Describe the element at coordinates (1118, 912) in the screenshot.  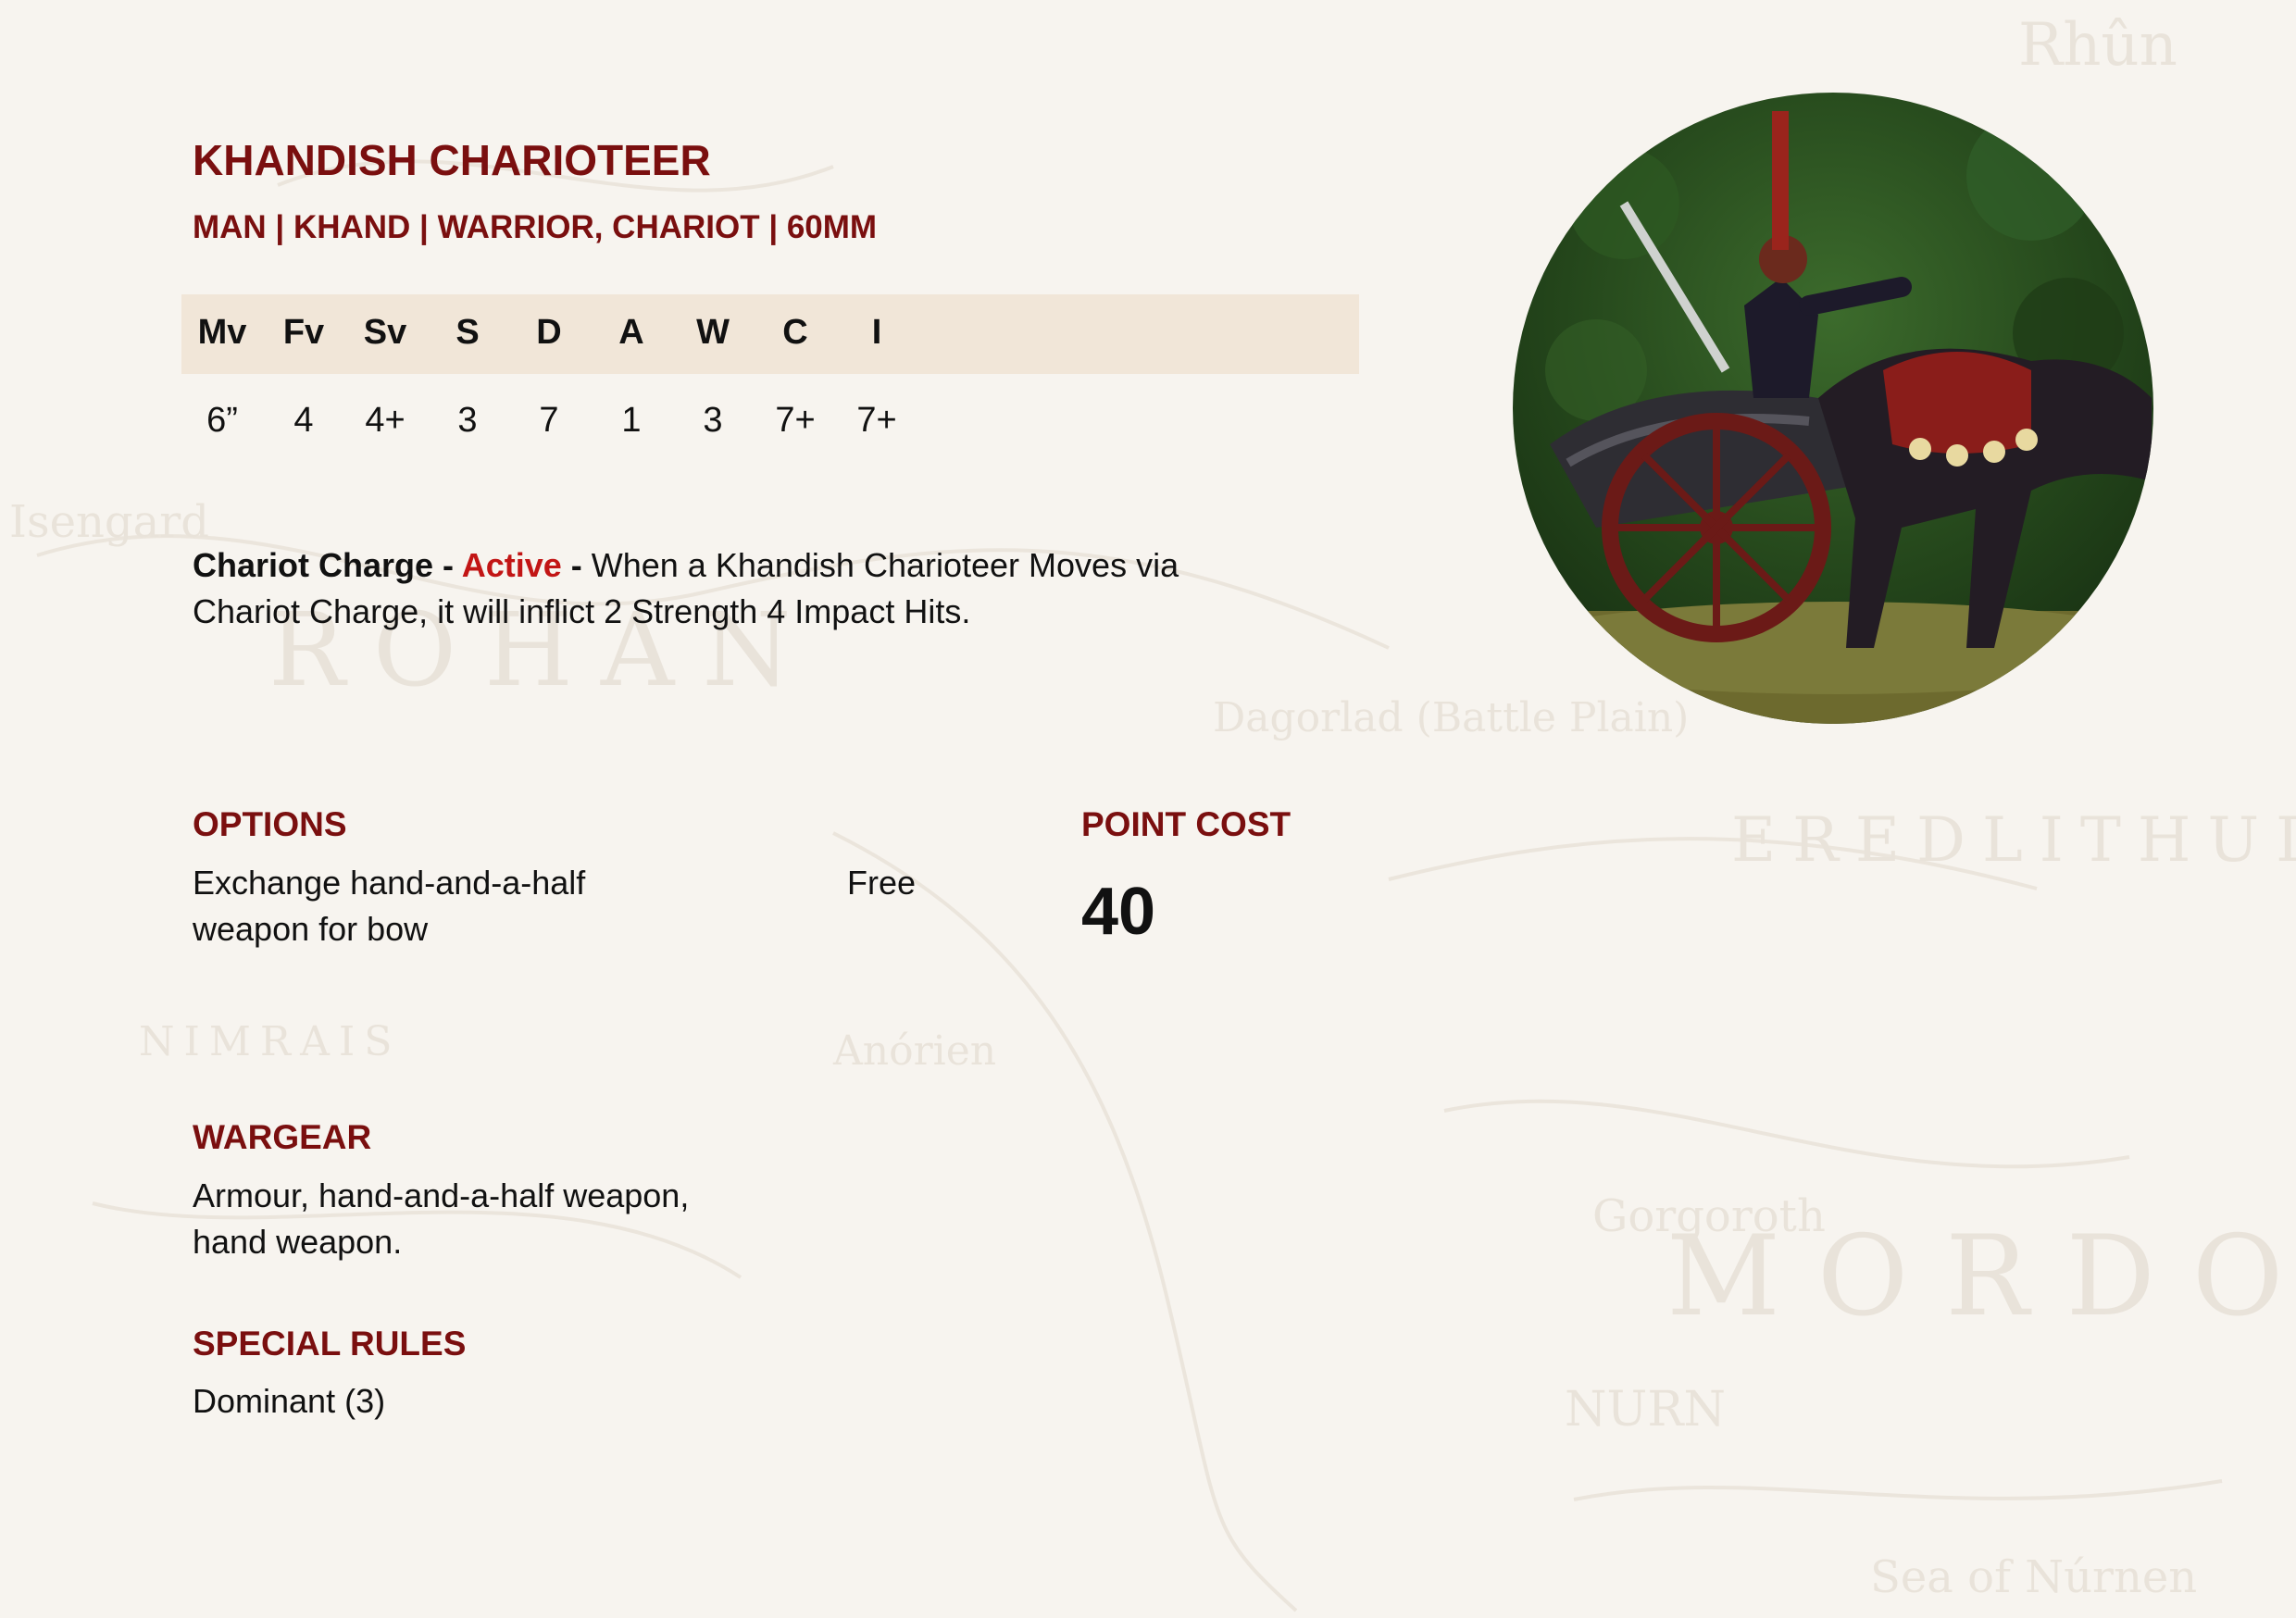
I see `point-cost-value: 40` at that location.